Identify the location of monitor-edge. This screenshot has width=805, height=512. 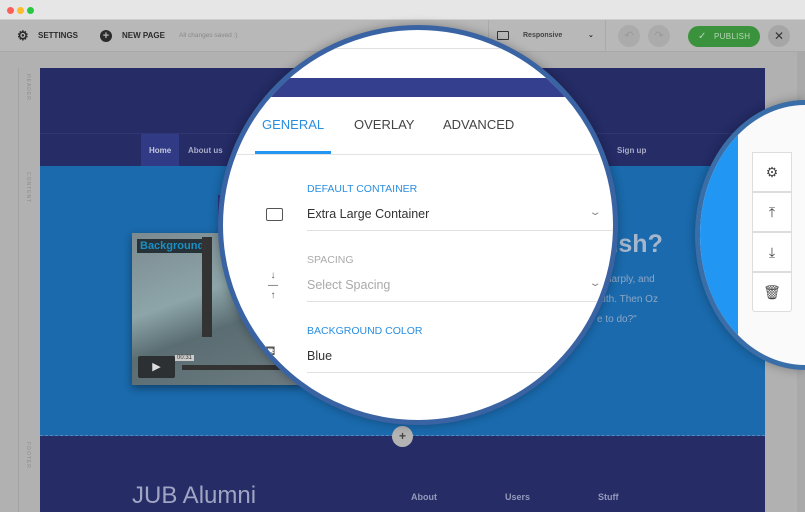
(207, 287).